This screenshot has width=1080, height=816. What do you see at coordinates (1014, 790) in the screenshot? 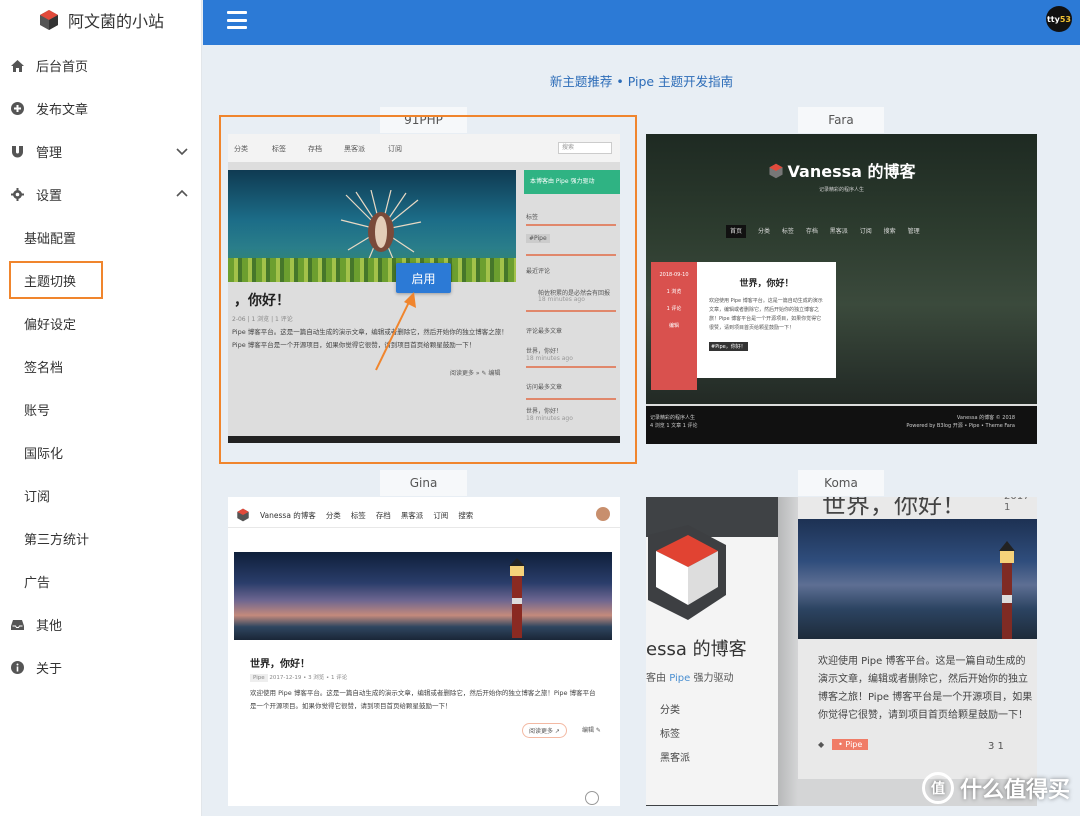
I see `watermark-text: 什么值得买` at bounding box center [1014, 790].